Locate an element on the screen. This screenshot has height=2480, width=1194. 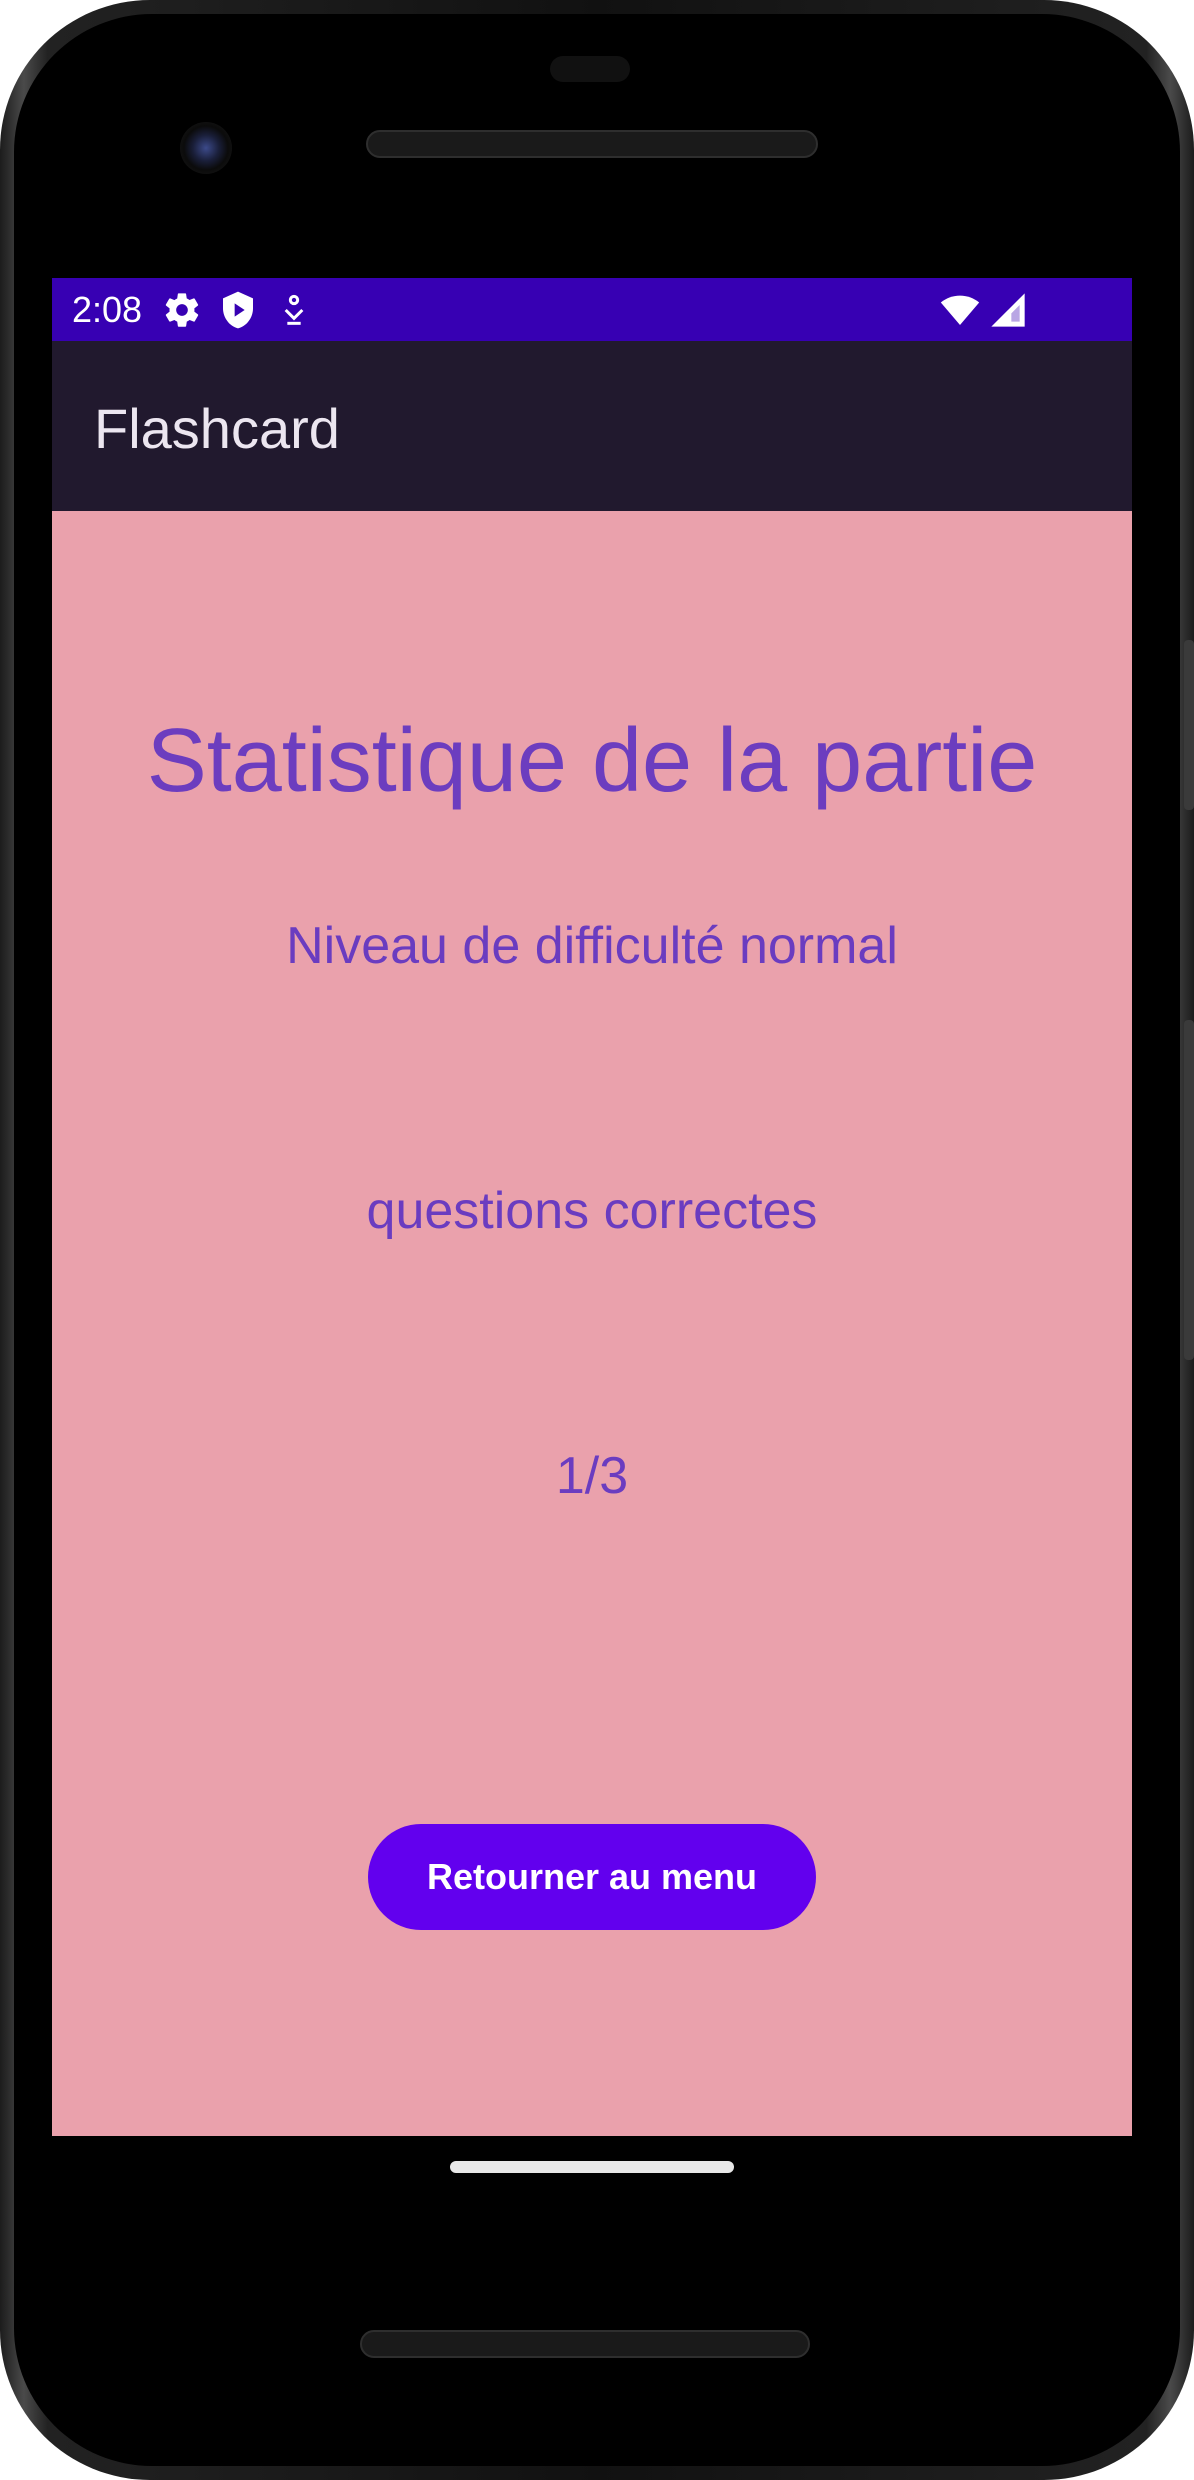
back-to-menu-button: Retourner au menu is located at coordinates (592, 1877).